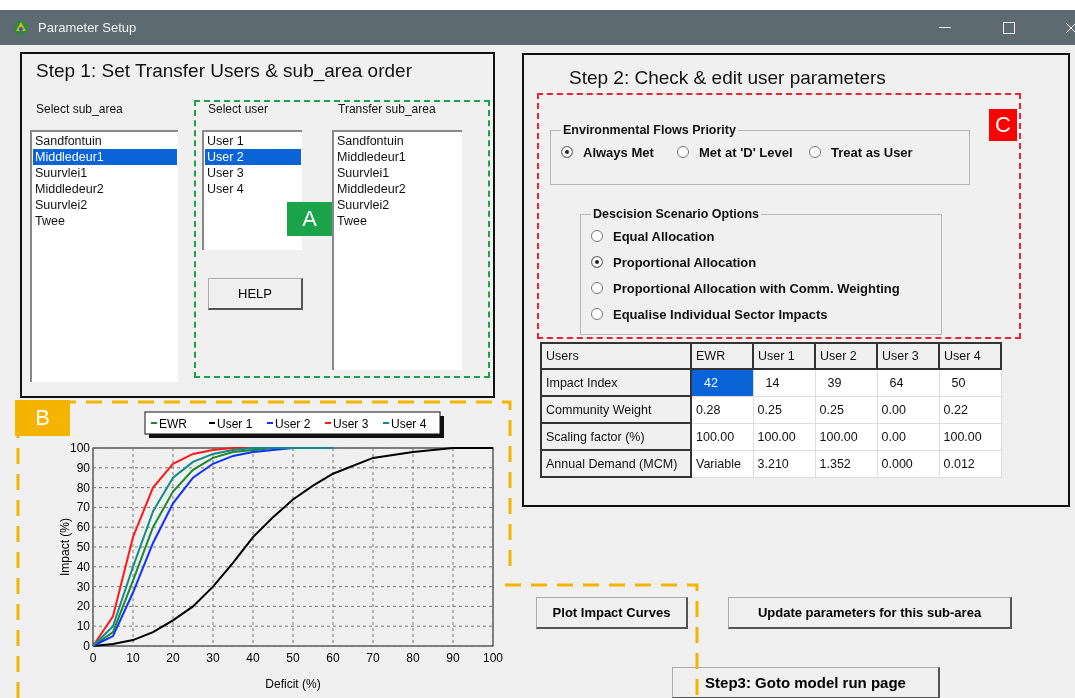 This screenshot has width=1075, height=698. Describe the element at coordinates (293, 424) in the screenshot. I see `legend-label: User 2` at that location.